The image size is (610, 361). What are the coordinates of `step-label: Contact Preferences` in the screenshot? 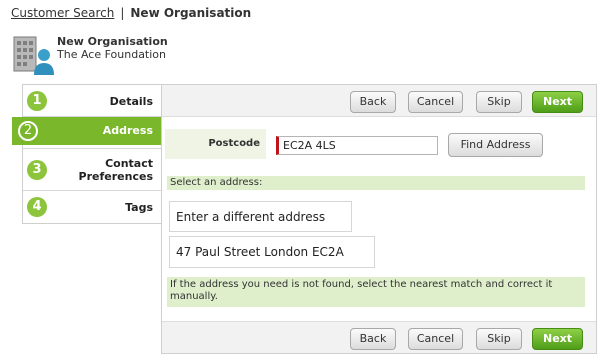 It's located at (115, 170).